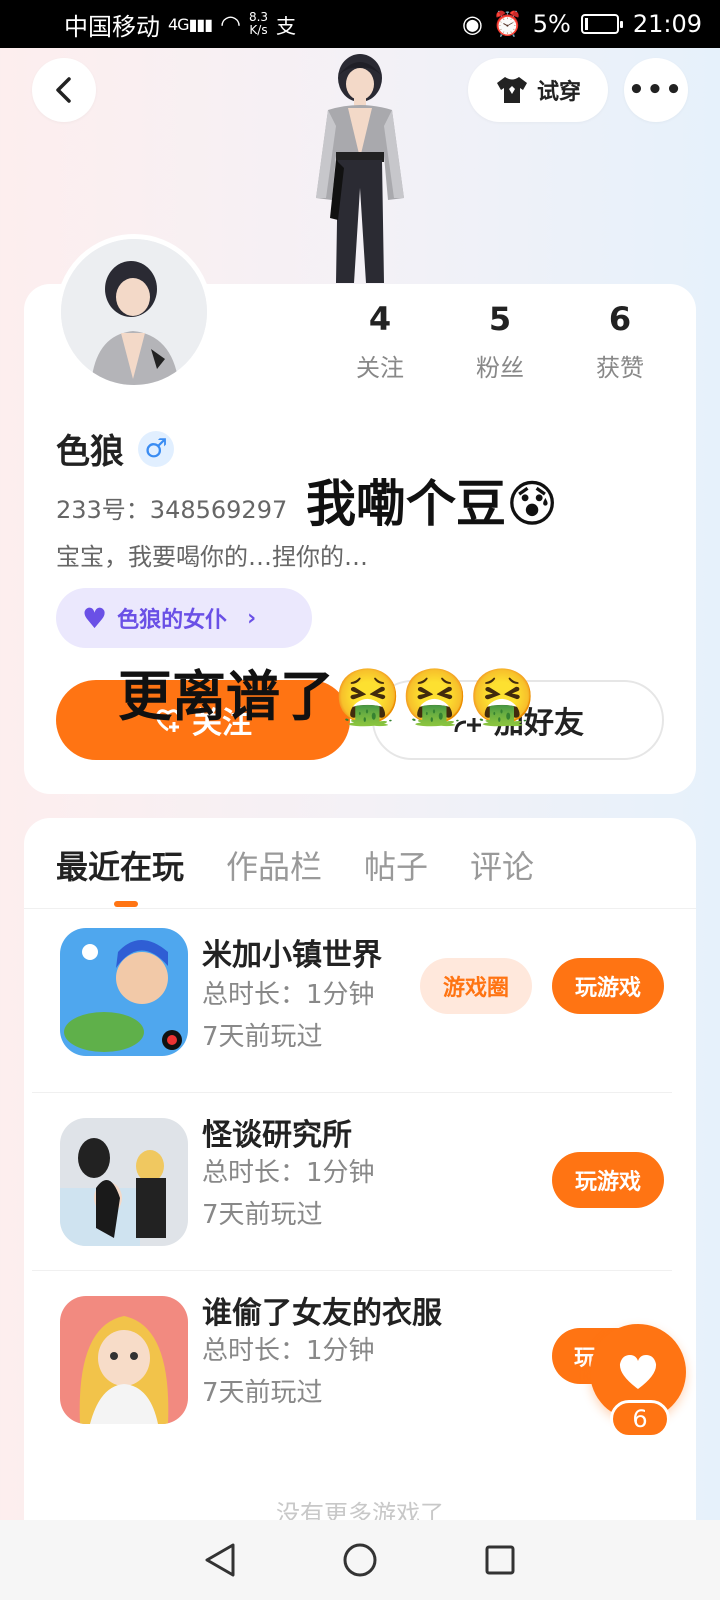 Image resolution: width=720 pixels, height=1600 pixels. I want to click on stat-number: 4, so click(380, 319).